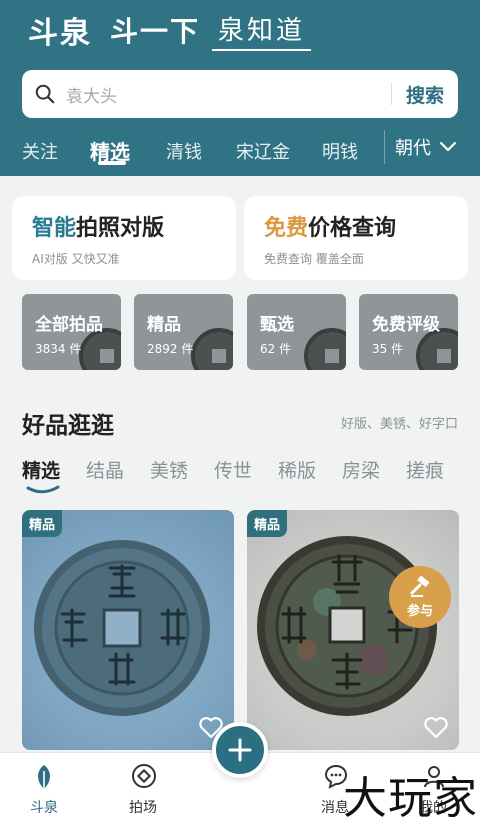 This screenshot has height=818, width=480. What do you see at coordinates (69, 325) in the screenshot?
I see `tile-title: 全部拍品` at bounding box center [69, 325].